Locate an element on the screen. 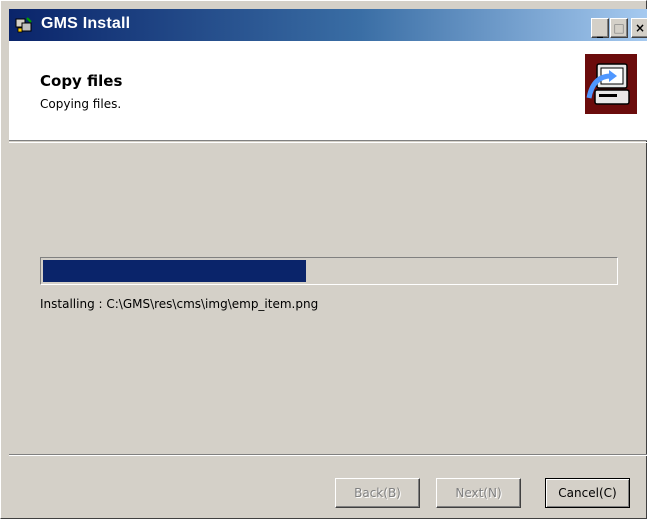 The image size is (647, 519). cancel-button: Cancel(C) is located at coordinates (587, 493).